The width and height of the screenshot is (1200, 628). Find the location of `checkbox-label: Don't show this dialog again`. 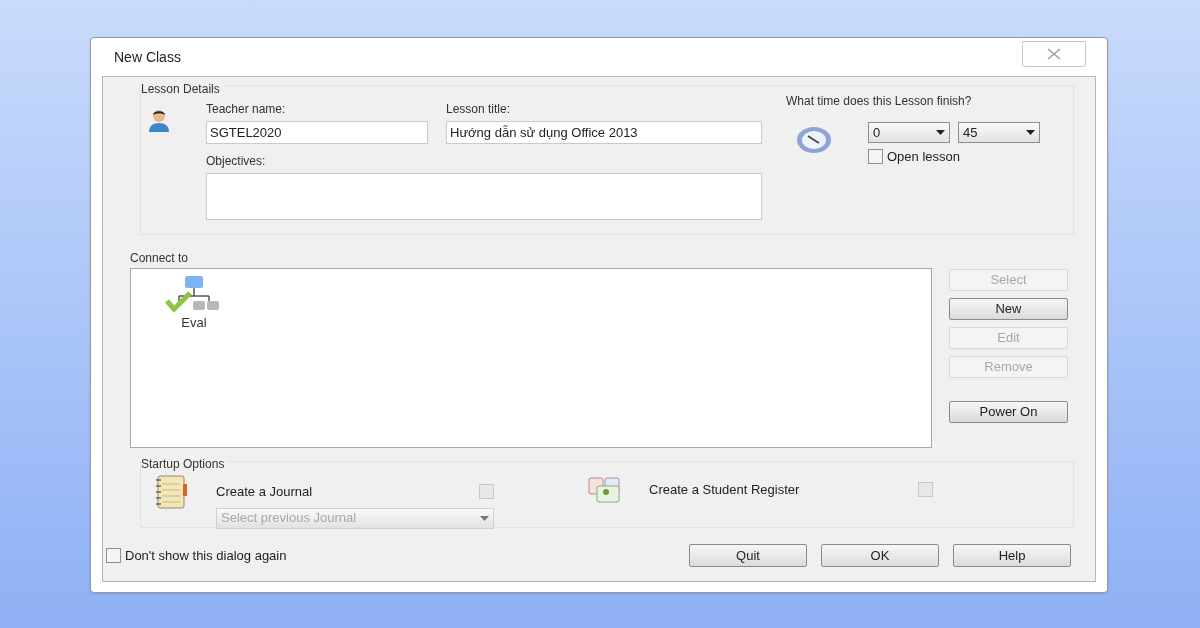

checkbox-label: Don't show this dialog again is located at coordinates (206, 555).